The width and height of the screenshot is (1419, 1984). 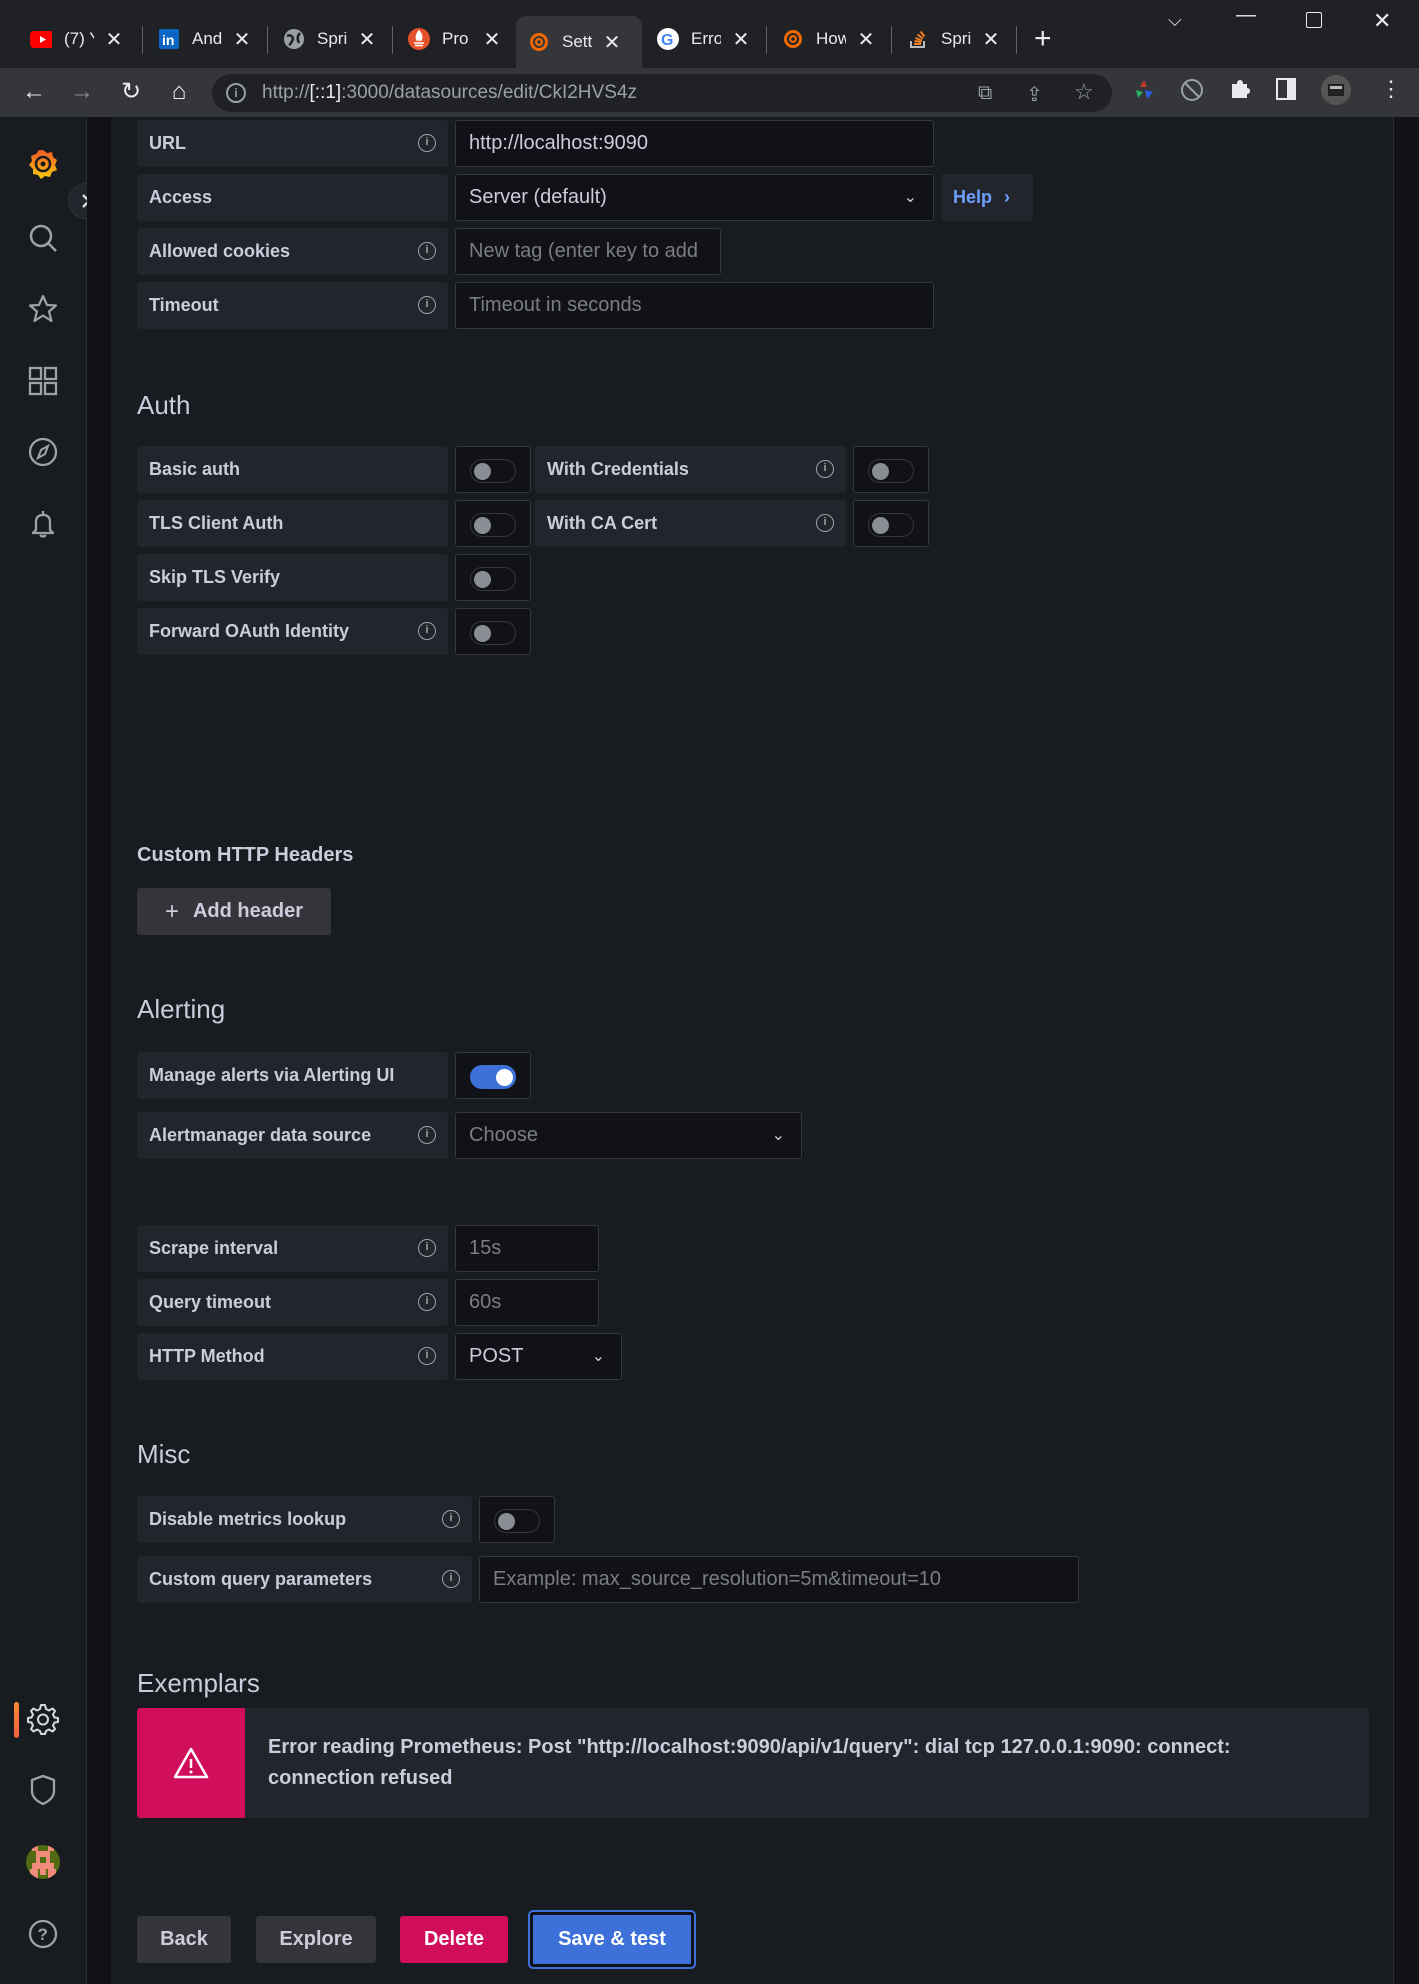 I want to click on grafana-logo-icon, so click(x=43, y=164).